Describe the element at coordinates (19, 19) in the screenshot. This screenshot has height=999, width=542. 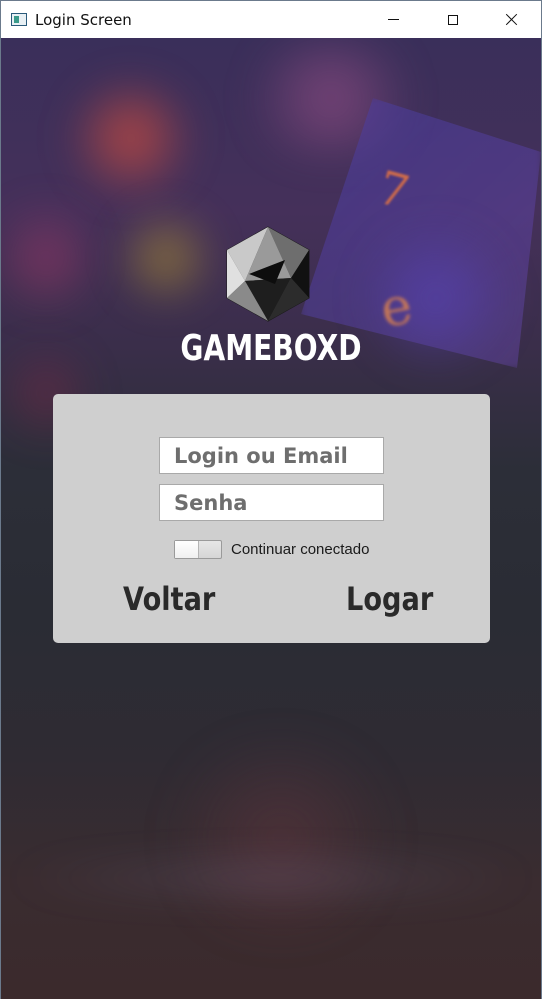
I see `app-window-icon` at that location.